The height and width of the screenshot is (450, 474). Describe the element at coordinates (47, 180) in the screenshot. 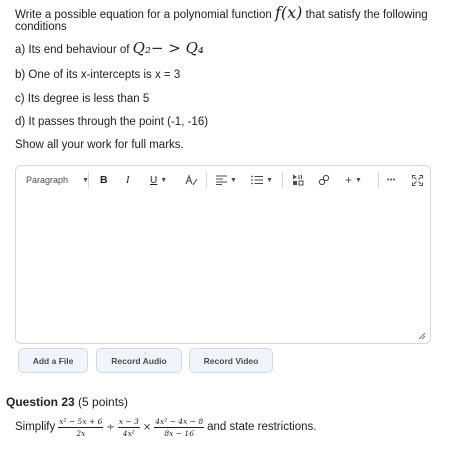

I see `paragraph-label: Paragraph` at that location.